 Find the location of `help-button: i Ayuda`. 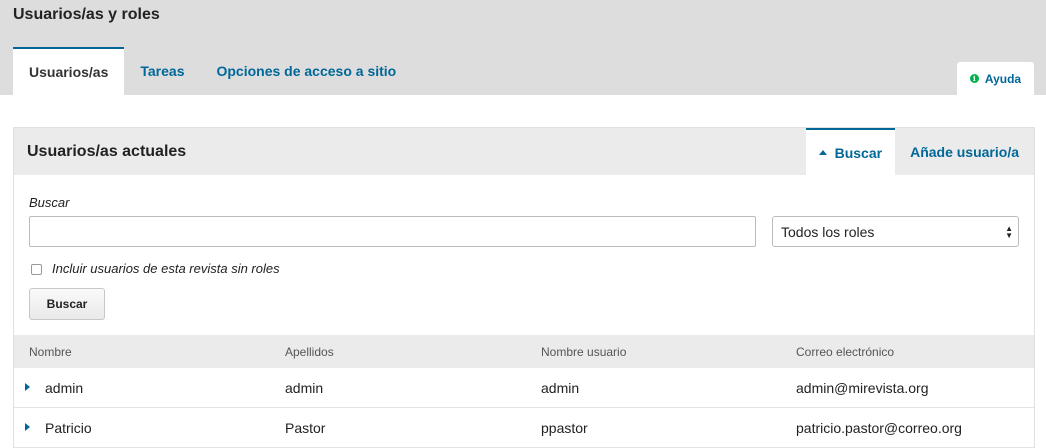

help-button: i Ayuda is located at coordinates (995, 78).